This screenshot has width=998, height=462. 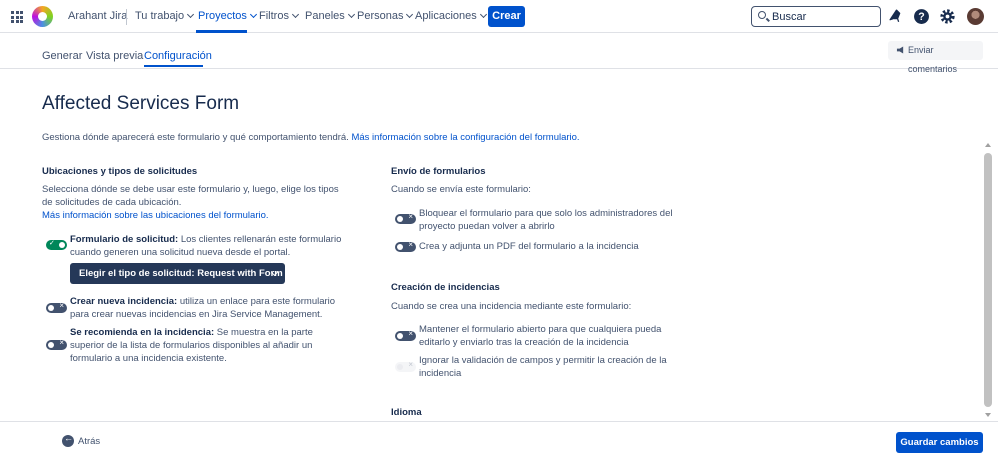 What do you see at coordinates (256, 301) in the screenshot?
I see `option-text: utiliza un enlace para este formulario` at bounding box center [256, 301].